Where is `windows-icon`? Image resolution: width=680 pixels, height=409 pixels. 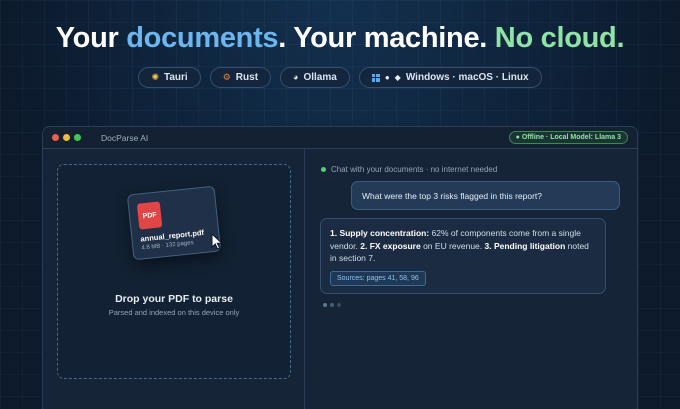 windows-icon is located at coordinates (375, 77).